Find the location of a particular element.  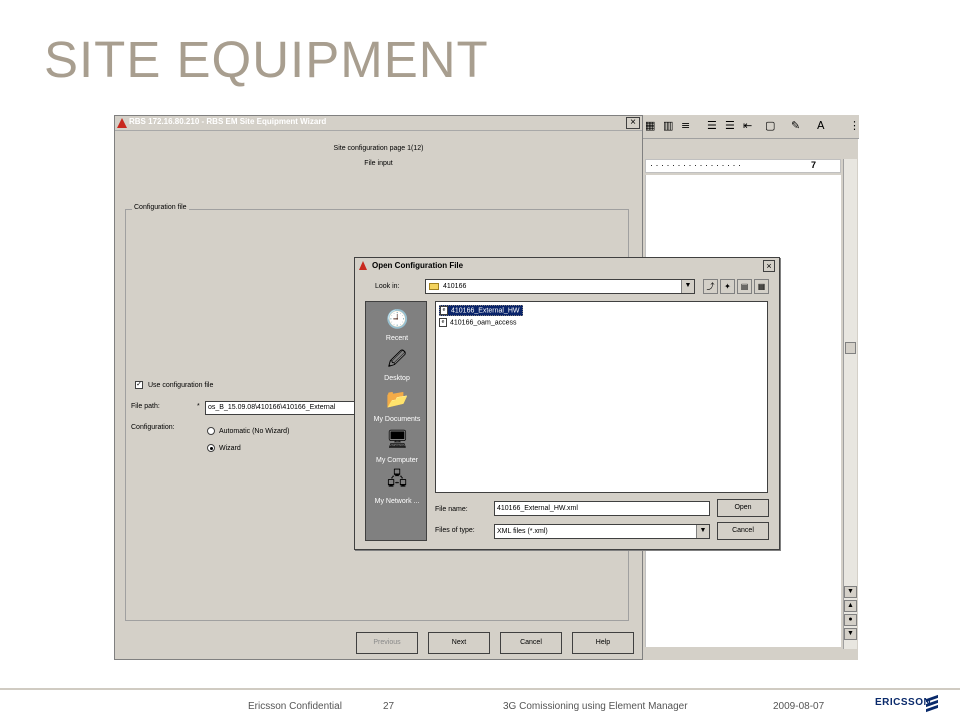

file-item: e 410166_oam_access is located at coordinates (479, 323).